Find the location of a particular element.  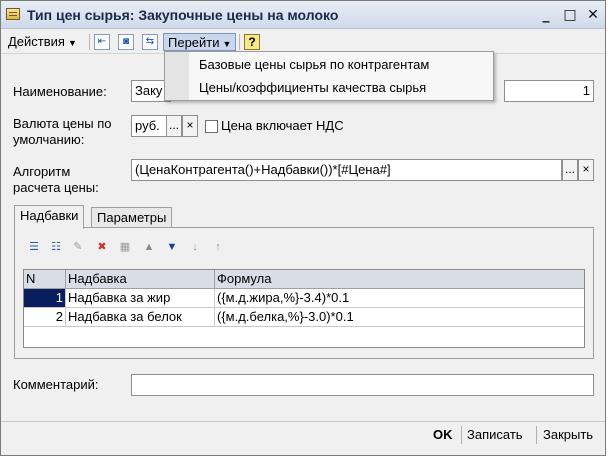

close-window-button: ✕ is located at coordinates (593, 15).